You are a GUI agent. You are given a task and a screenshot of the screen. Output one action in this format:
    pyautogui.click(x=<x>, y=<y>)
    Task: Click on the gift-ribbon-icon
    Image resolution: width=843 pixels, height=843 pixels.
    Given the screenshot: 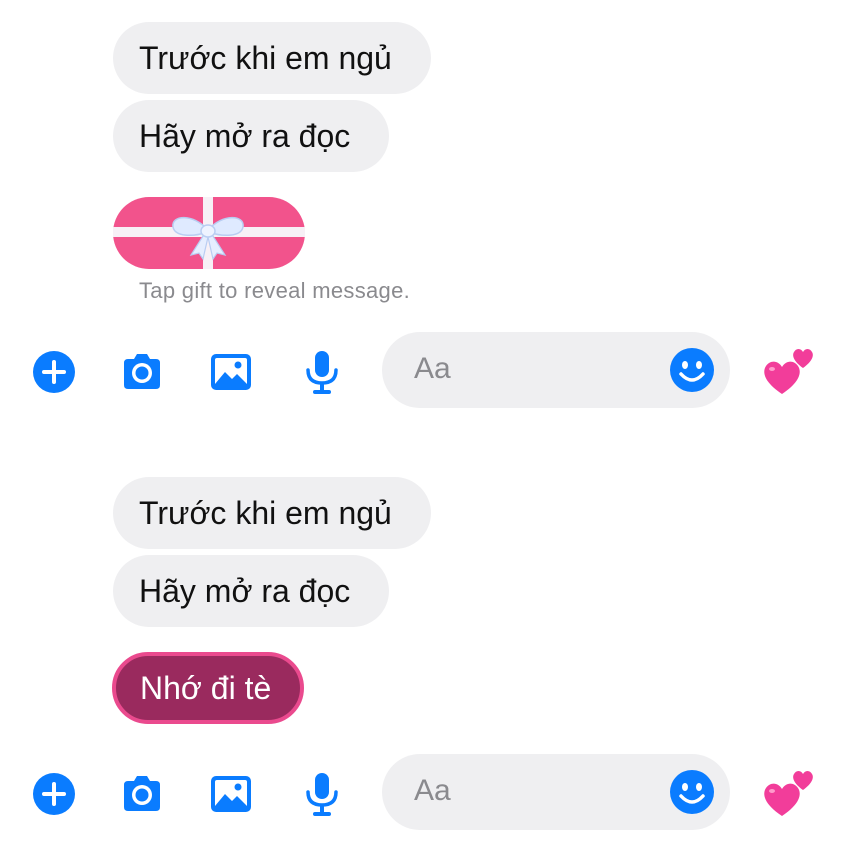 What is the action you would take?
    pyautogui.click(x=209, y=233)
    